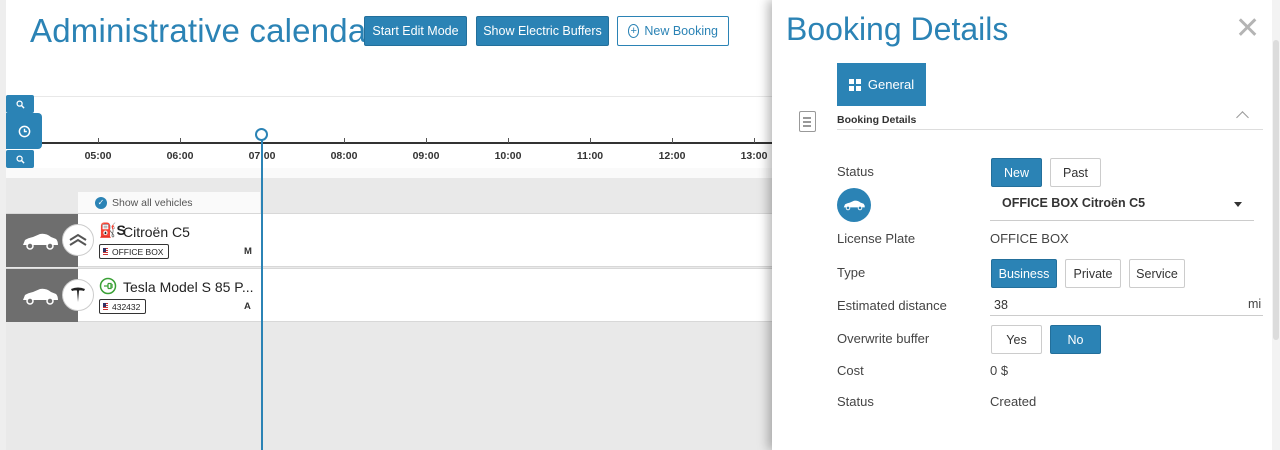 This screenshot has width=1280, height=450. I want to click on vehicle-select-value: OFFICE BOX Citroën C5, so click(1074, 203).